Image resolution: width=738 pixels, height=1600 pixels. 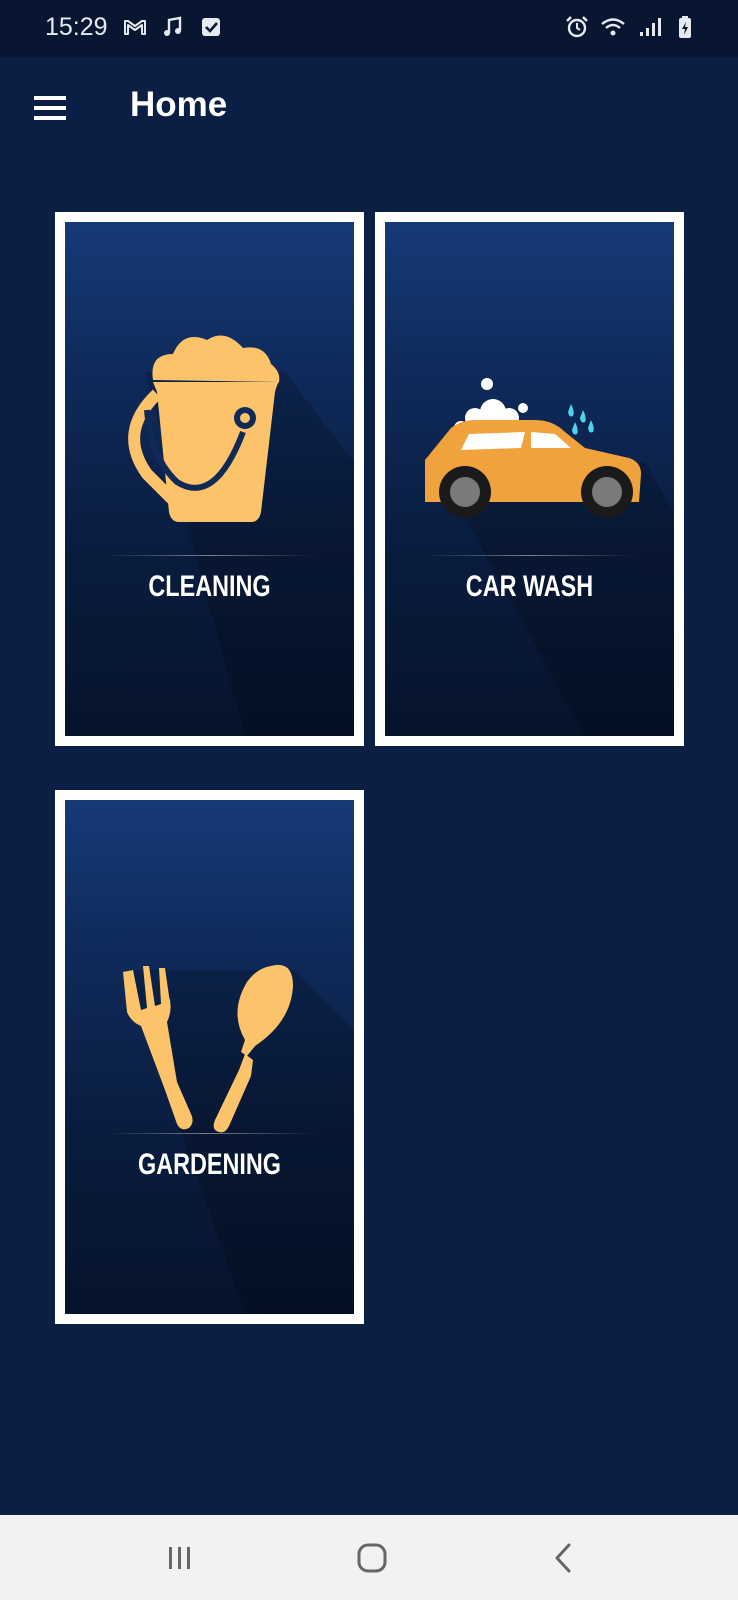 I want to click on page-title: Home, so click(x=179, y=104).